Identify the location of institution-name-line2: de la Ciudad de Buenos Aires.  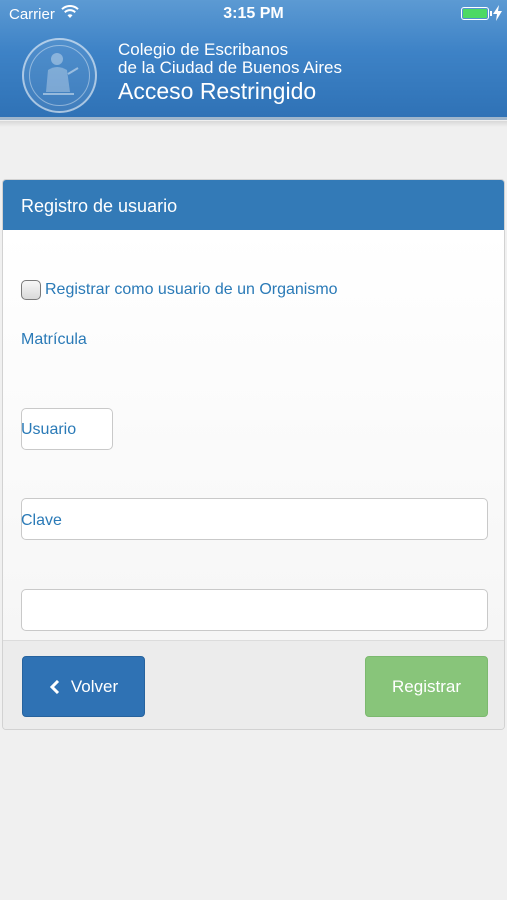
(230, 67).